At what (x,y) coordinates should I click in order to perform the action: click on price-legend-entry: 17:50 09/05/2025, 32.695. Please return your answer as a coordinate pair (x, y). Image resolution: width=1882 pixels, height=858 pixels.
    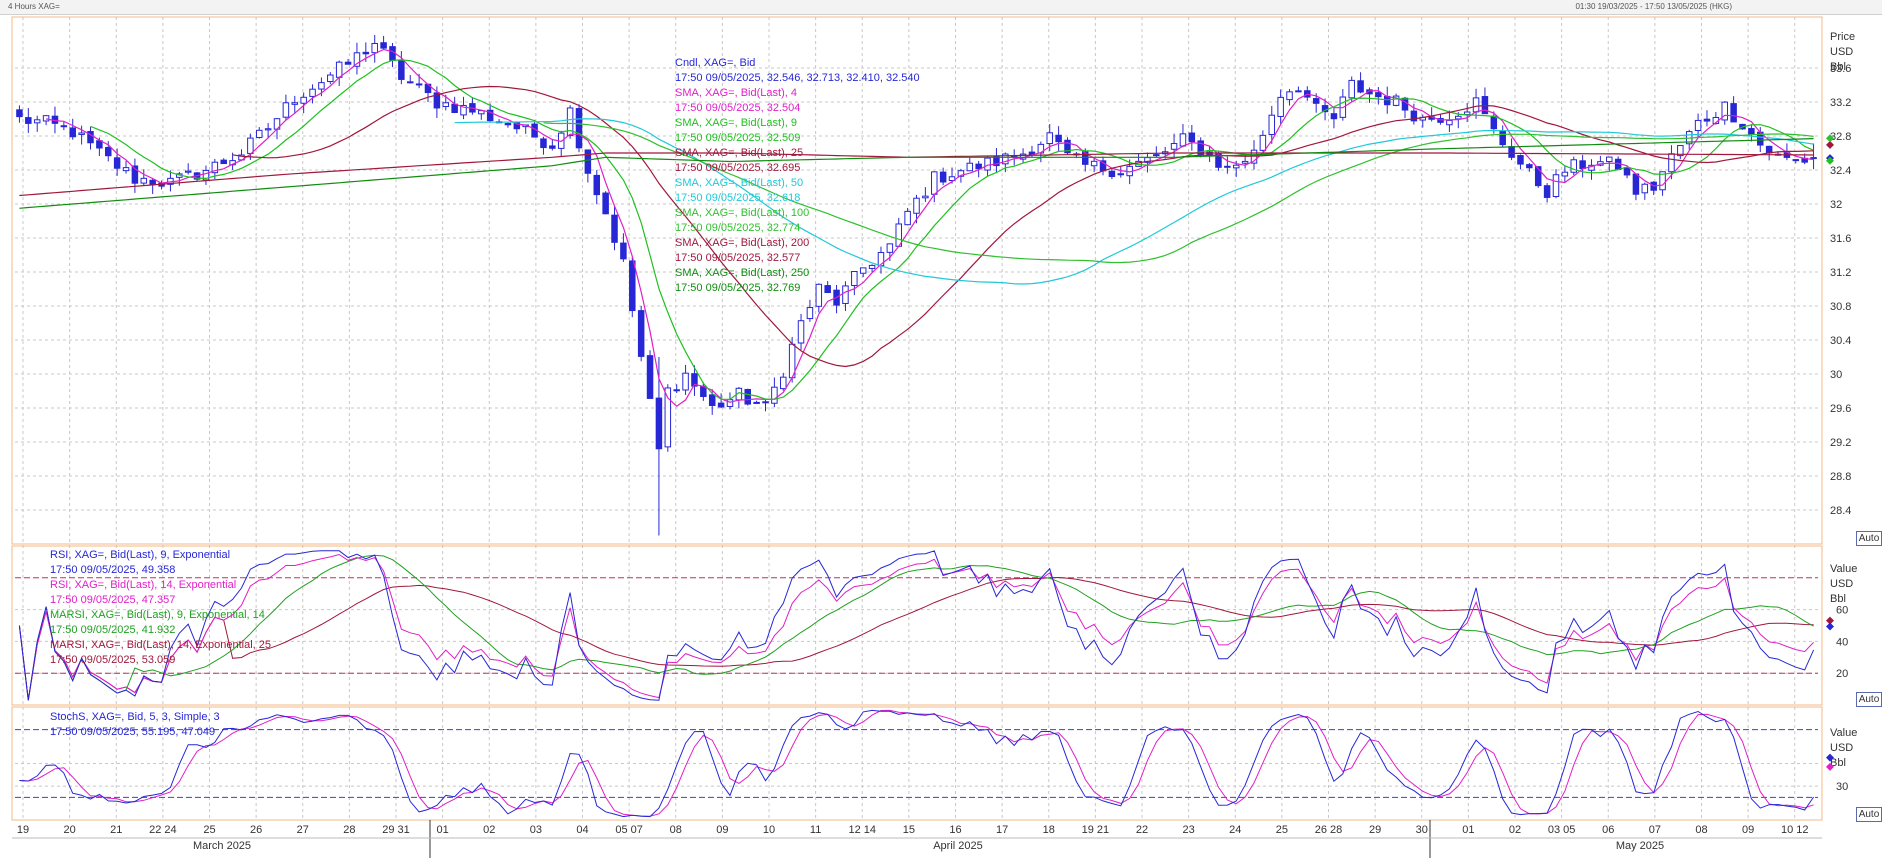
    Looking at the image, I should click on (737, 168).